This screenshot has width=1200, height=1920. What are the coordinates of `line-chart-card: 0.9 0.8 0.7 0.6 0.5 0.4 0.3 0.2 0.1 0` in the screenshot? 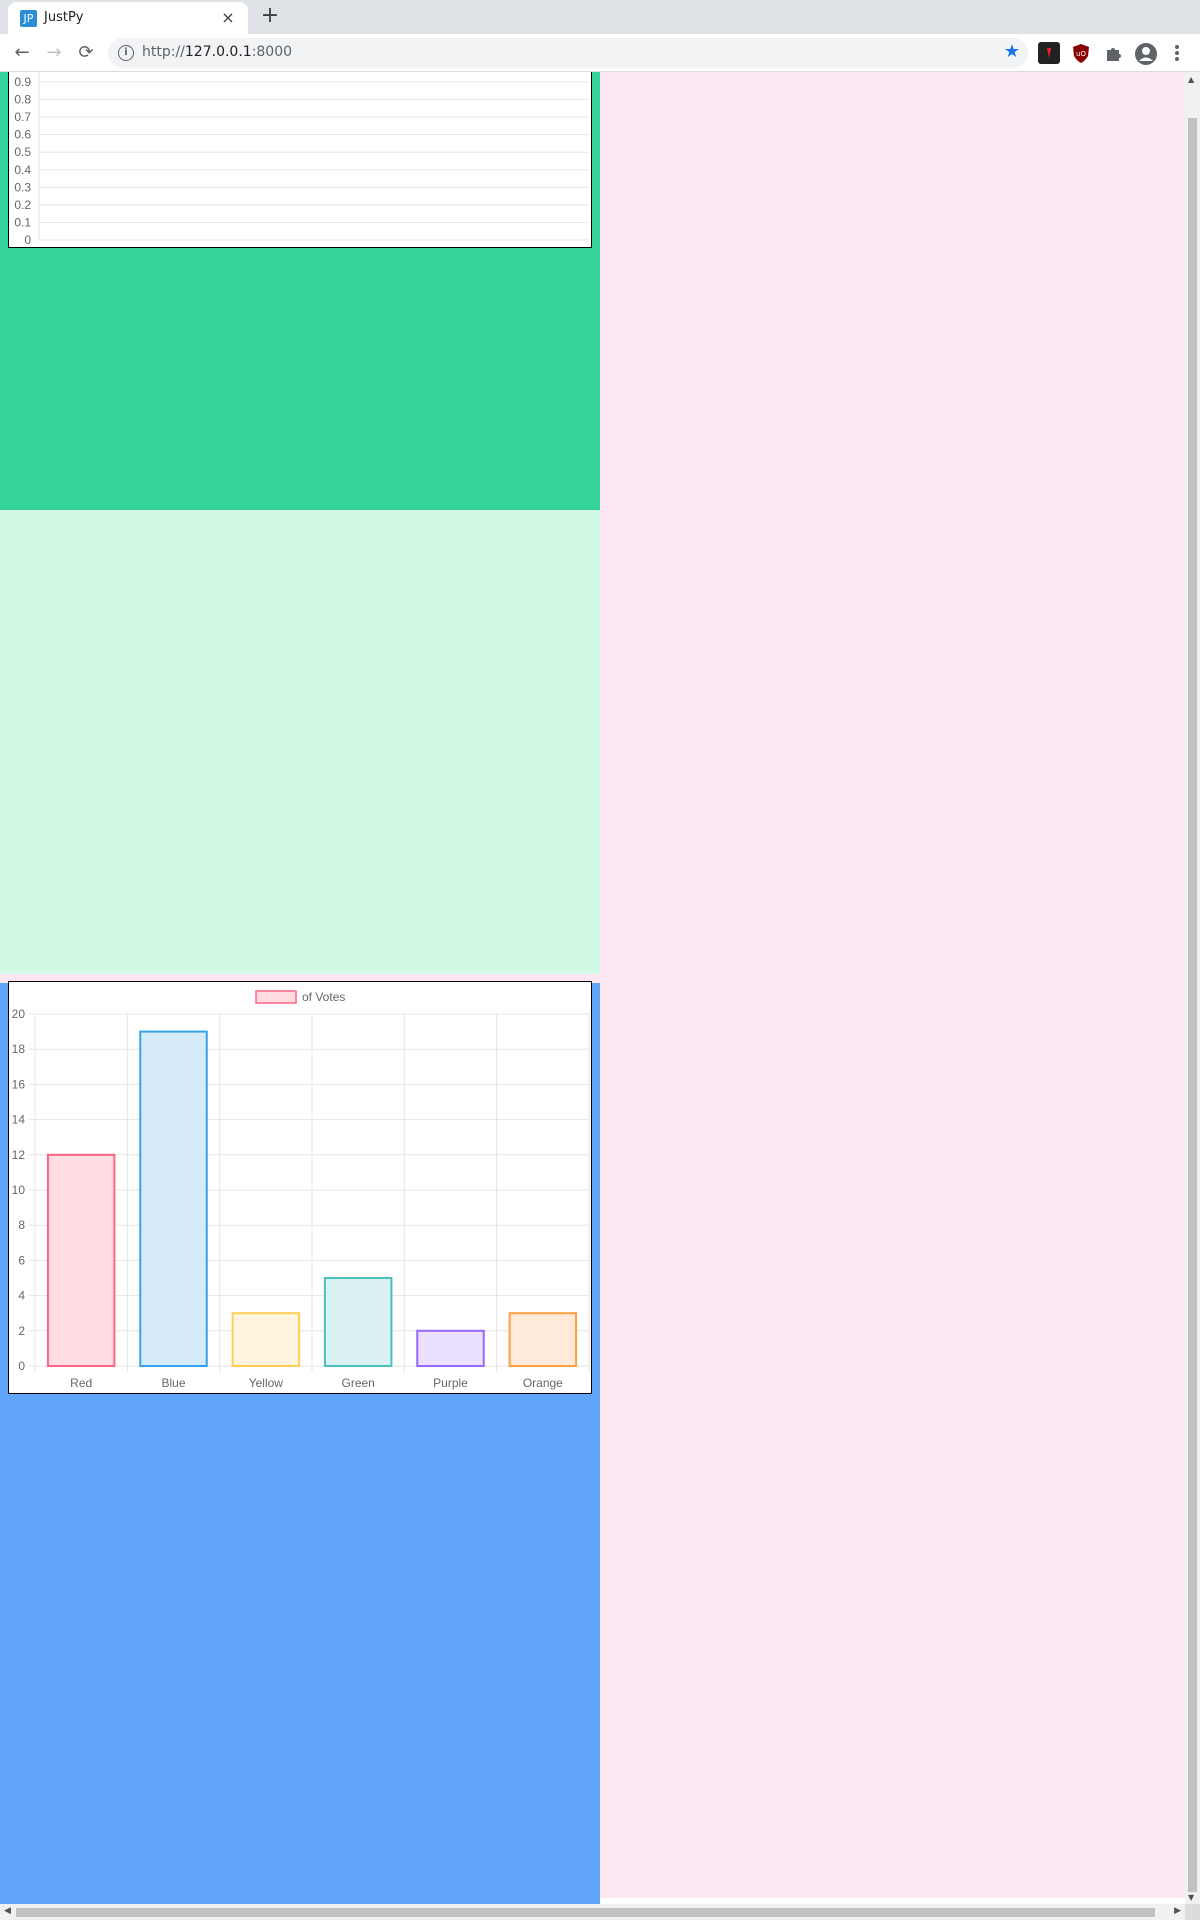 It's located at (300, 160).